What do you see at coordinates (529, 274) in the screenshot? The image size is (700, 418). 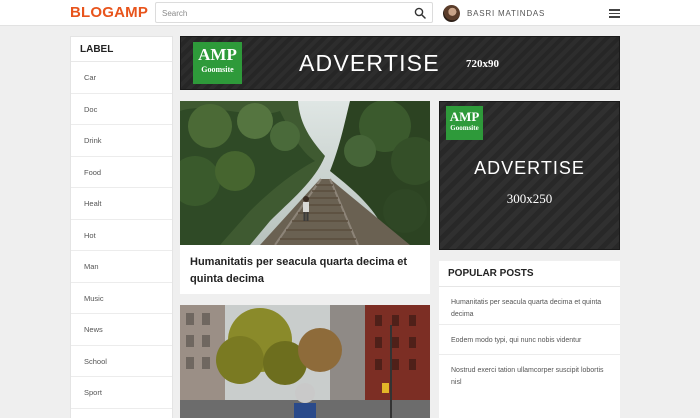 I see `popular-posts-title: POPULAR POSTS` at bounding box center [529, 274].